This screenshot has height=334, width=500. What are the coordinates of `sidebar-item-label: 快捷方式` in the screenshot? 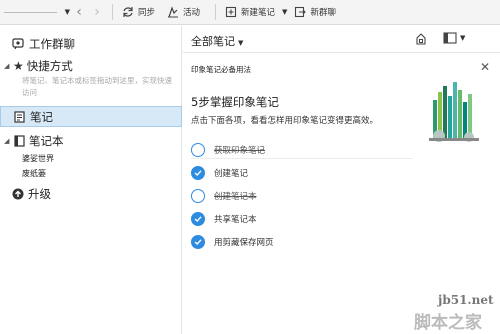 It's located at (49, 66).